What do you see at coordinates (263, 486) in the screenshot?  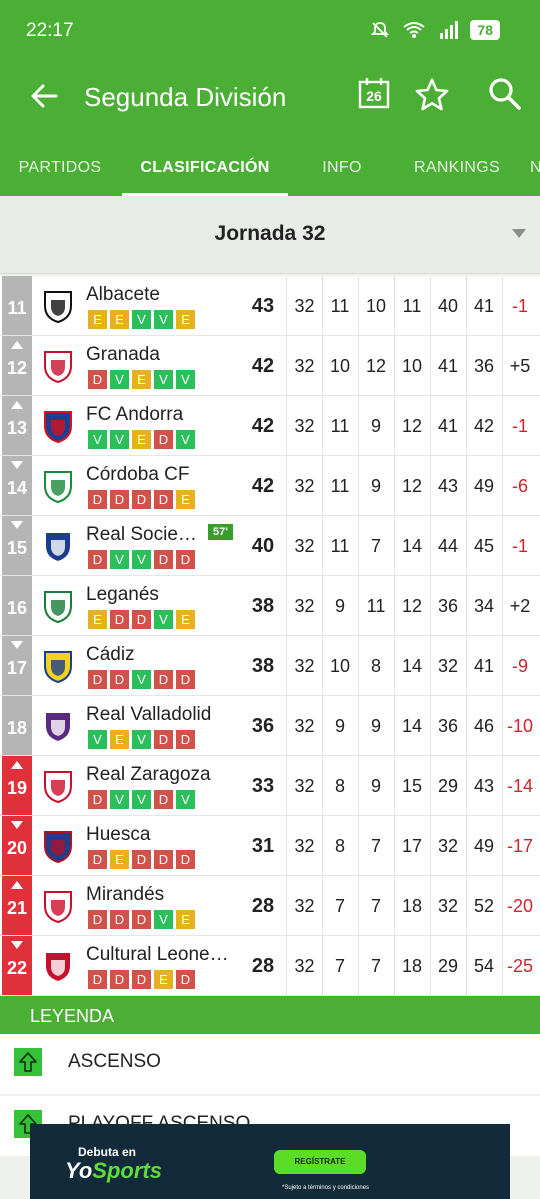 I see `stat-pts: 42` at bounding box center [263, 486].